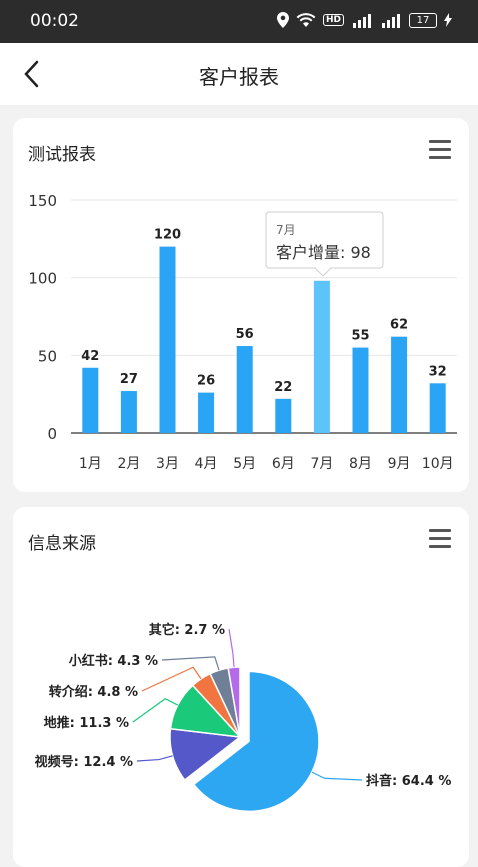 This screenshot has height=867, width=478. What do you see at coordinates (47, 356) in the screenshot?
I see `y-tick-label: 50` at bounding box center [47, 356].